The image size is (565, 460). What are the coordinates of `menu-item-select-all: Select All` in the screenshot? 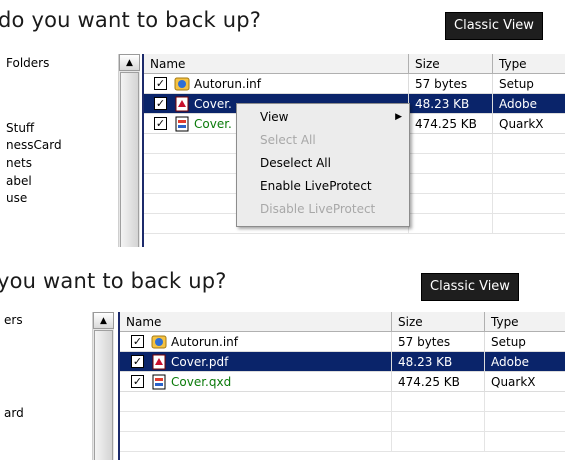 It's located at (323, 140).